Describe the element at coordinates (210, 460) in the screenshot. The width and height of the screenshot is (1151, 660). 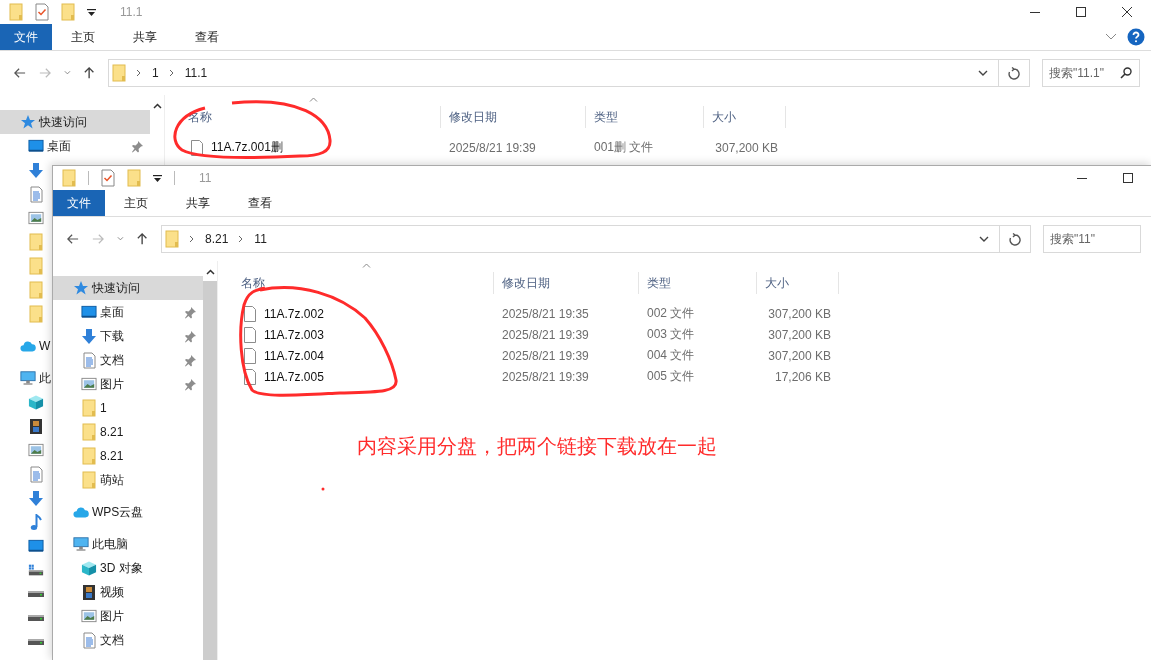
I see `scrollbar` at that location.